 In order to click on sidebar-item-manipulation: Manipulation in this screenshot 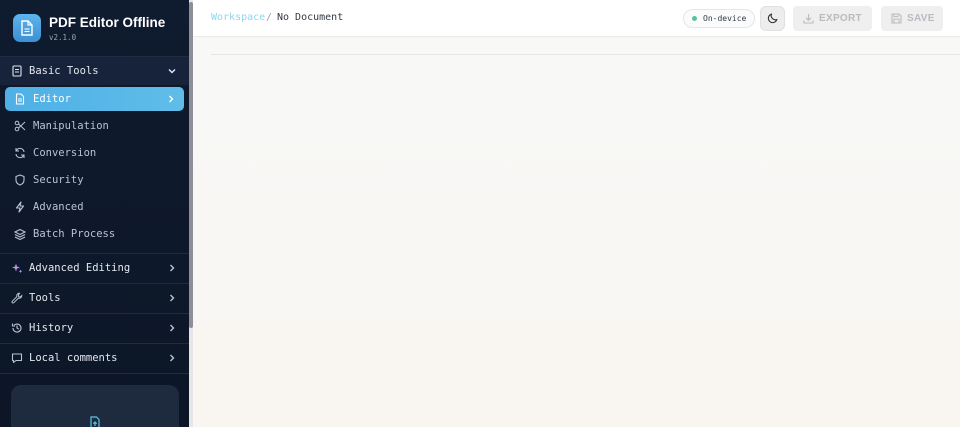, I will do `click(94, 126)`.